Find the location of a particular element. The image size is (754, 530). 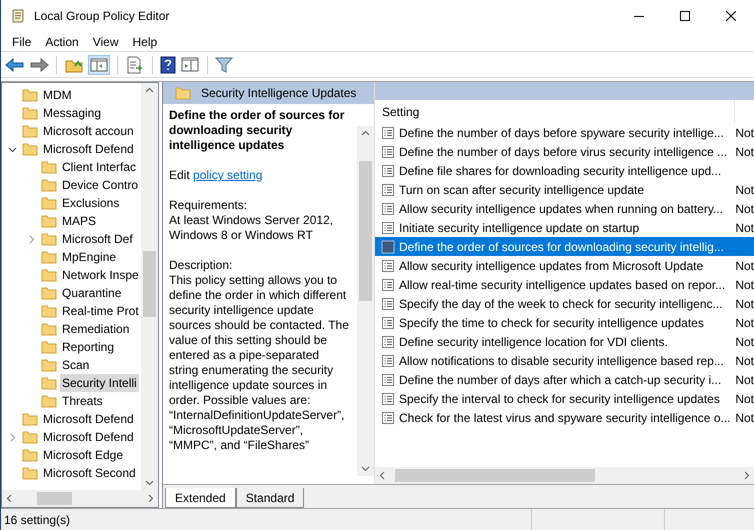

tree-item: Remediation is located at coordinates (96, 329).